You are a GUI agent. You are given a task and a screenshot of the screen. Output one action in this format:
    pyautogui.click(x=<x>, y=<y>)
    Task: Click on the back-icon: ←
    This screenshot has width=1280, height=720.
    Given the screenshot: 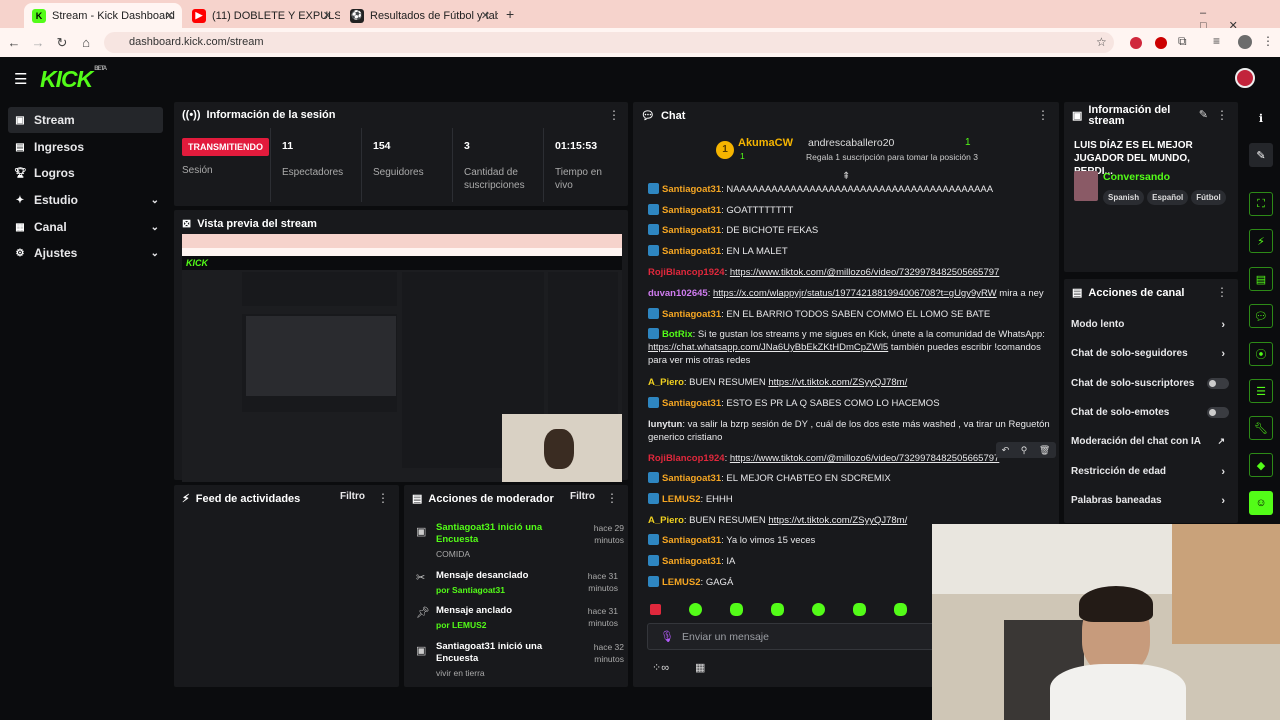 What is the action you would take?
    pyautogui.click(x=14, y=42)
    